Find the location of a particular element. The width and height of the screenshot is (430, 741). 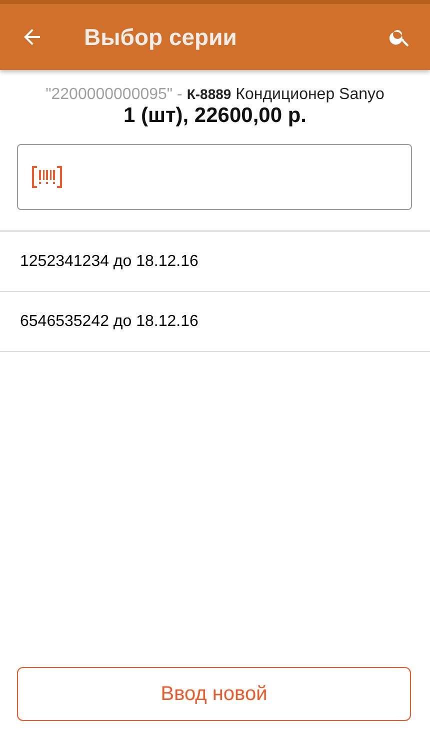

series-item: 1252341234 до 18.12.16 is located at coordinates (215, 262).